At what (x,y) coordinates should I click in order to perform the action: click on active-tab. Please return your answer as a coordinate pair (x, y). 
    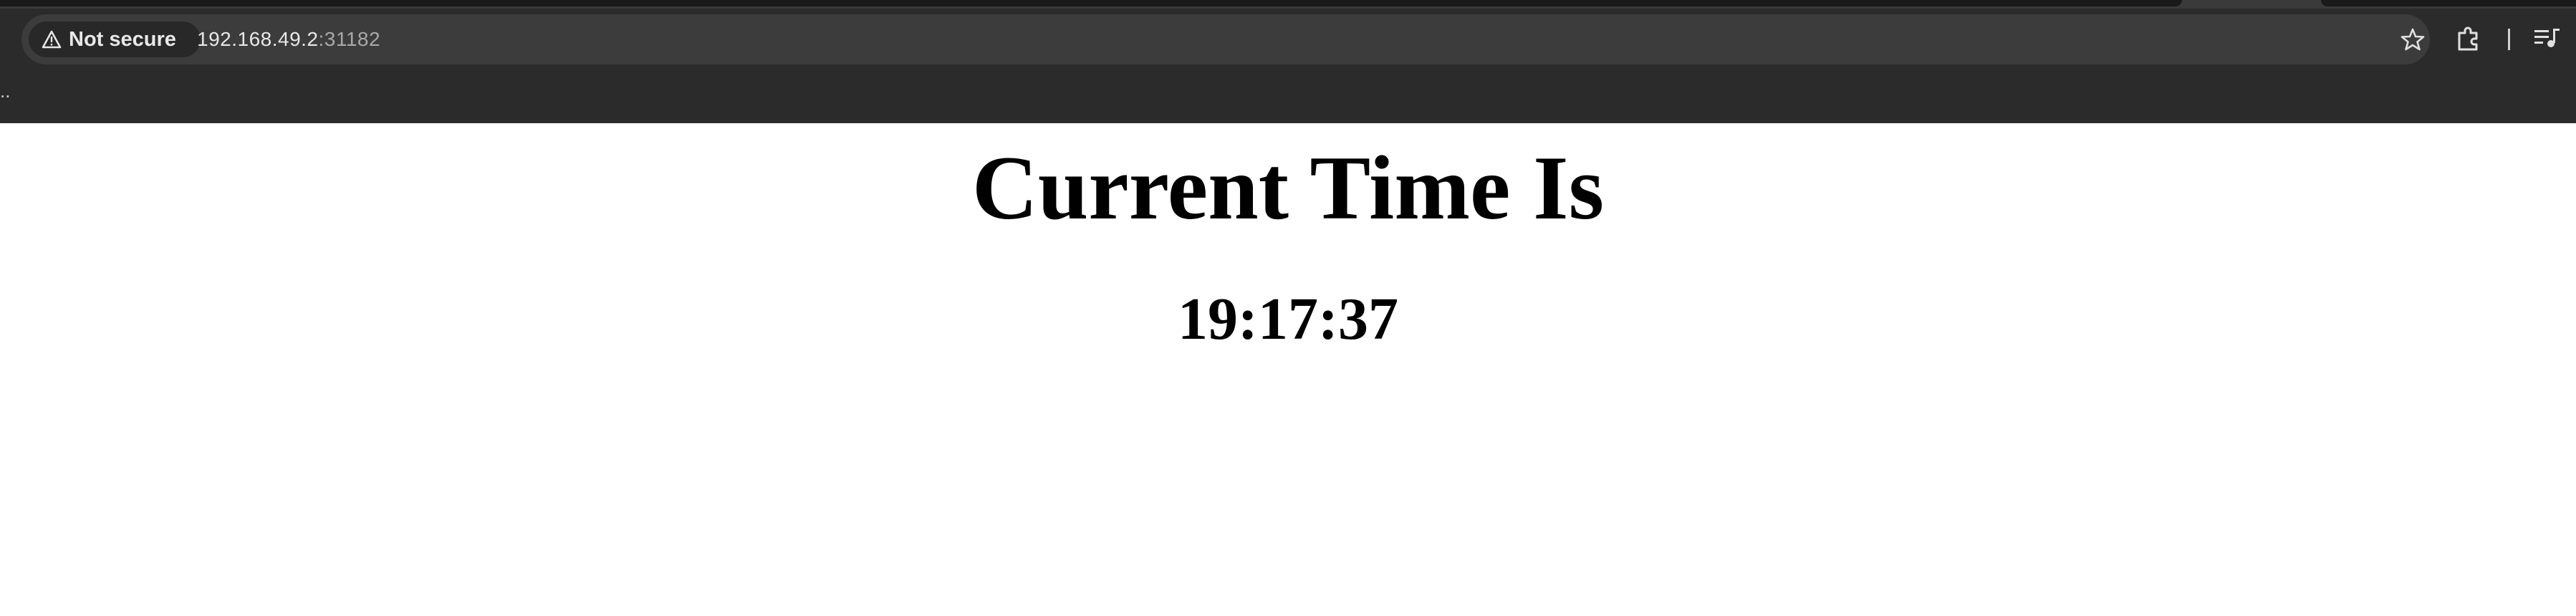
    Looking at the image, I should click on (1091, 3).